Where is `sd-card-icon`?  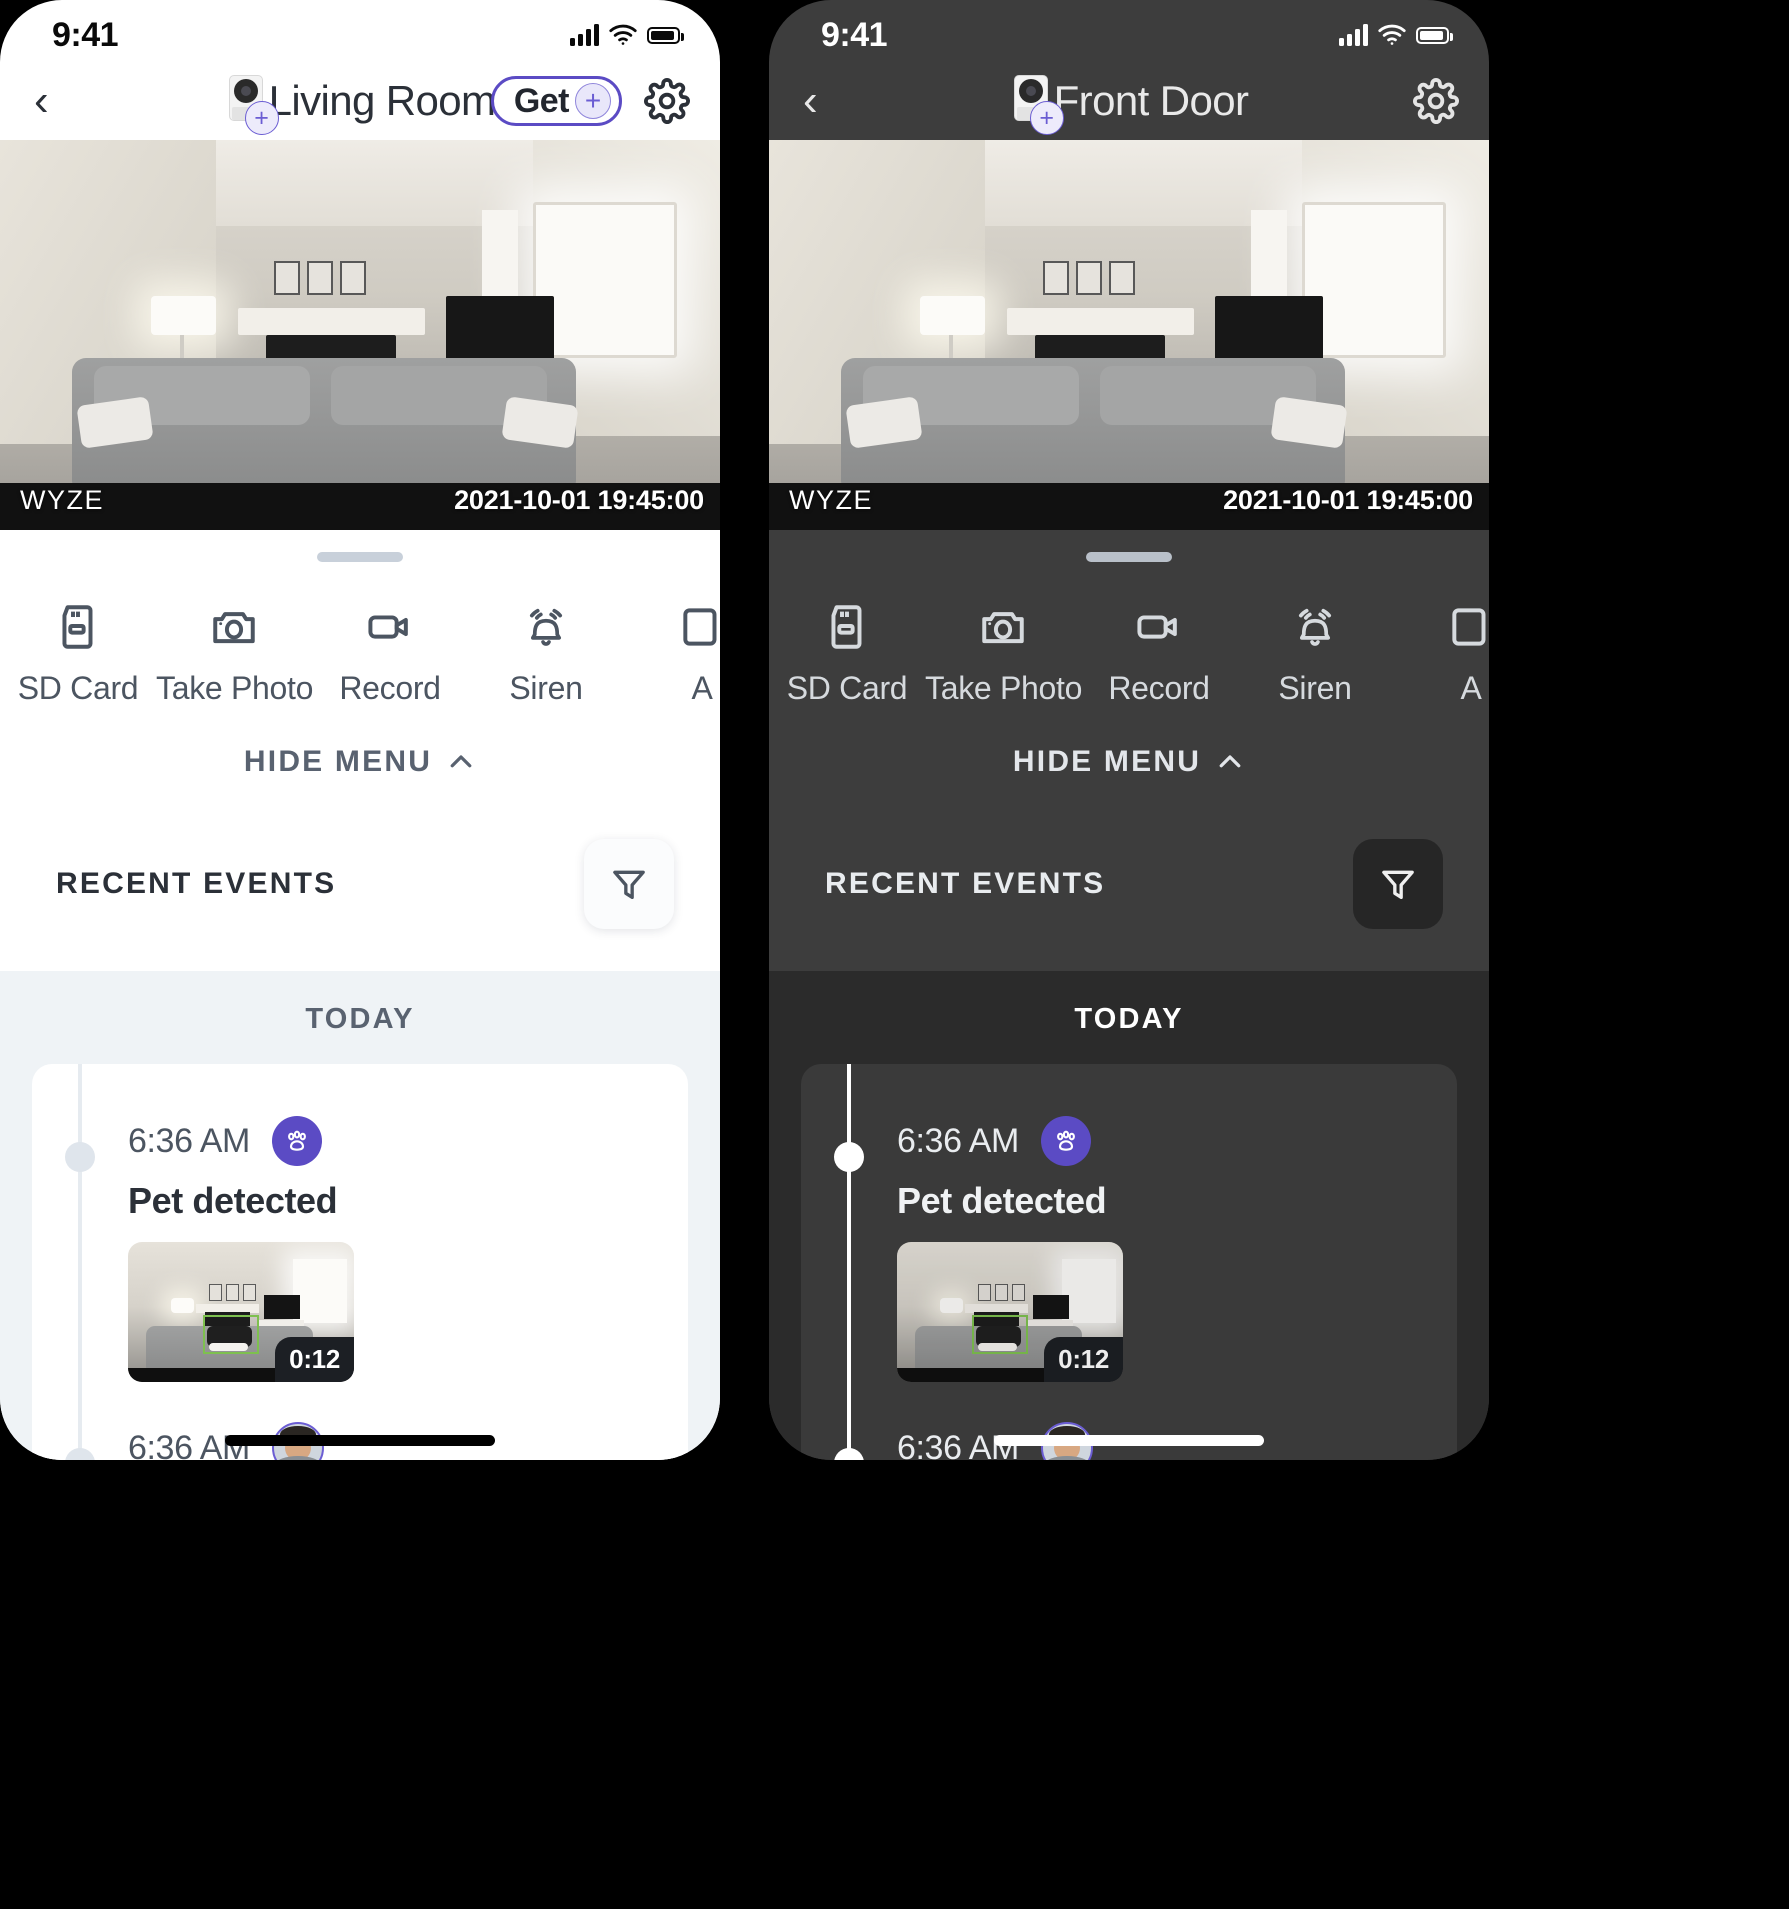 sd-card-icon is located at coordinates (78, 627).